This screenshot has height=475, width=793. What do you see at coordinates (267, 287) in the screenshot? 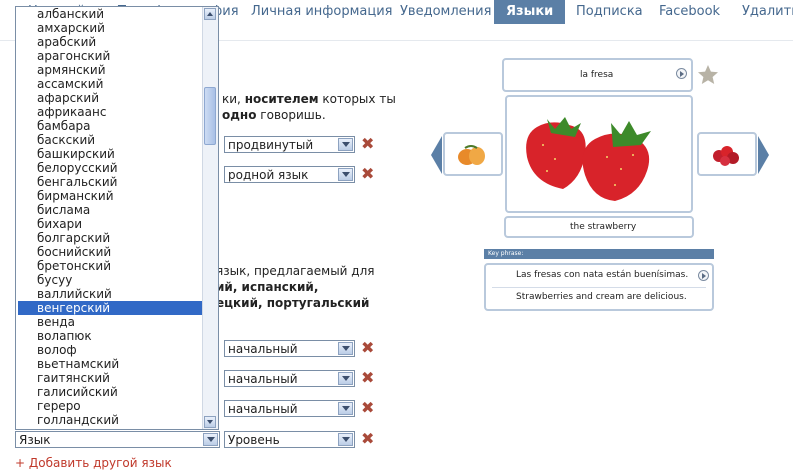
I see `learning-description-line2: ий, испанский,` at bounding box center [267, 287].